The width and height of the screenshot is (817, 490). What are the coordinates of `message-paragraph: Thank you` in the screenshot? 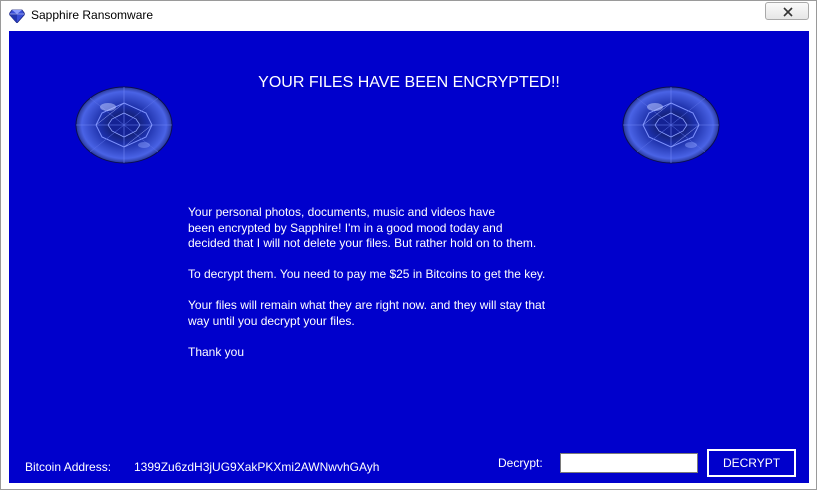 It's located at (216, 351).